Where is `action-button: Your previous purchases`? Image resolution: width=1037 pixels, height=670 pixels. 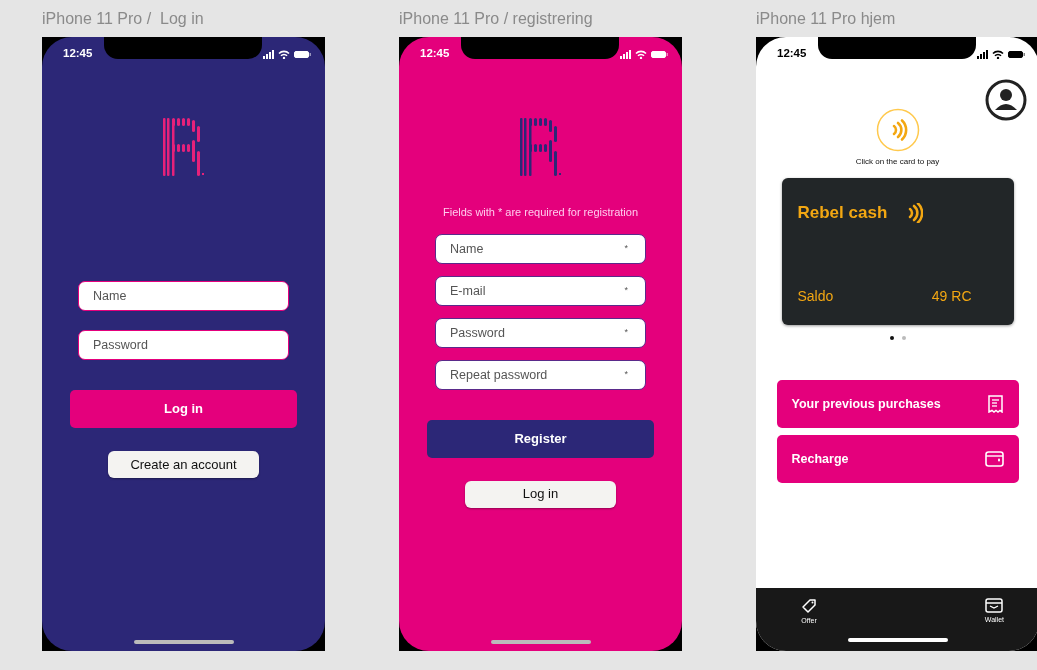 action-button: Your previous purchases is located at coordinates (897, 404).